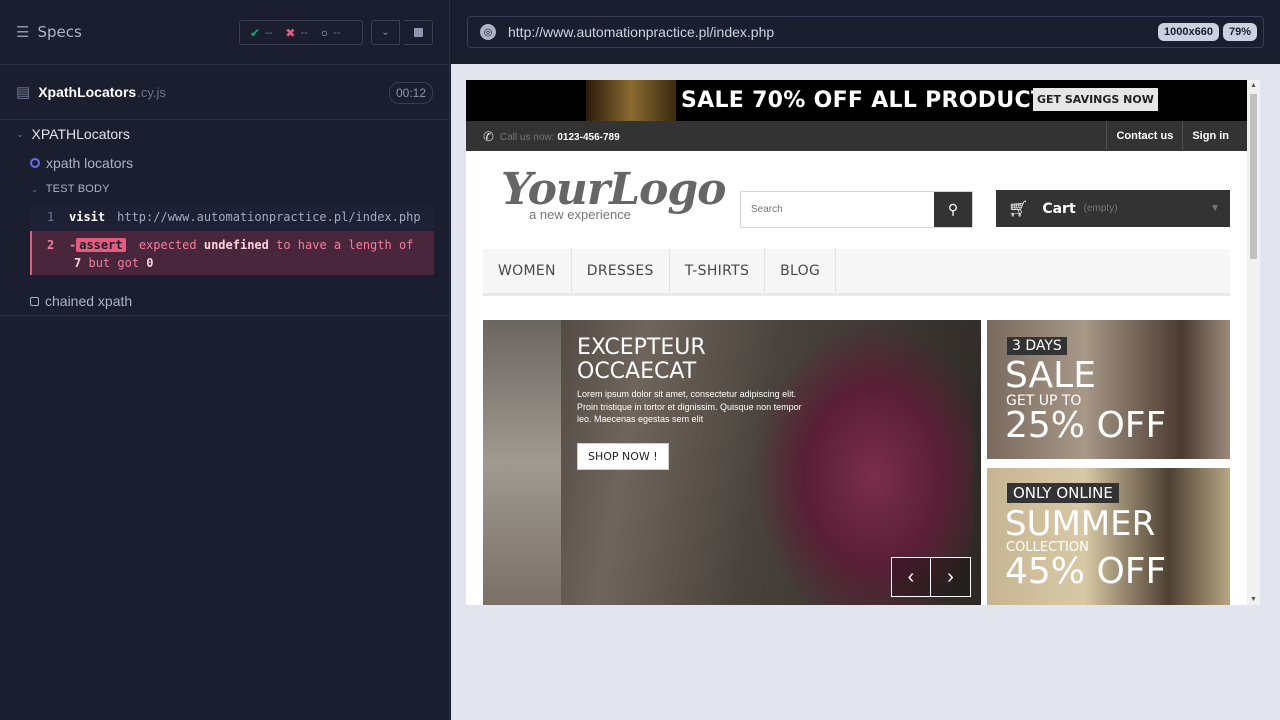 The width and height of the screenshot is (1280, 720). I want to click on test-body-label: TEST BODY, so click(77, 189).